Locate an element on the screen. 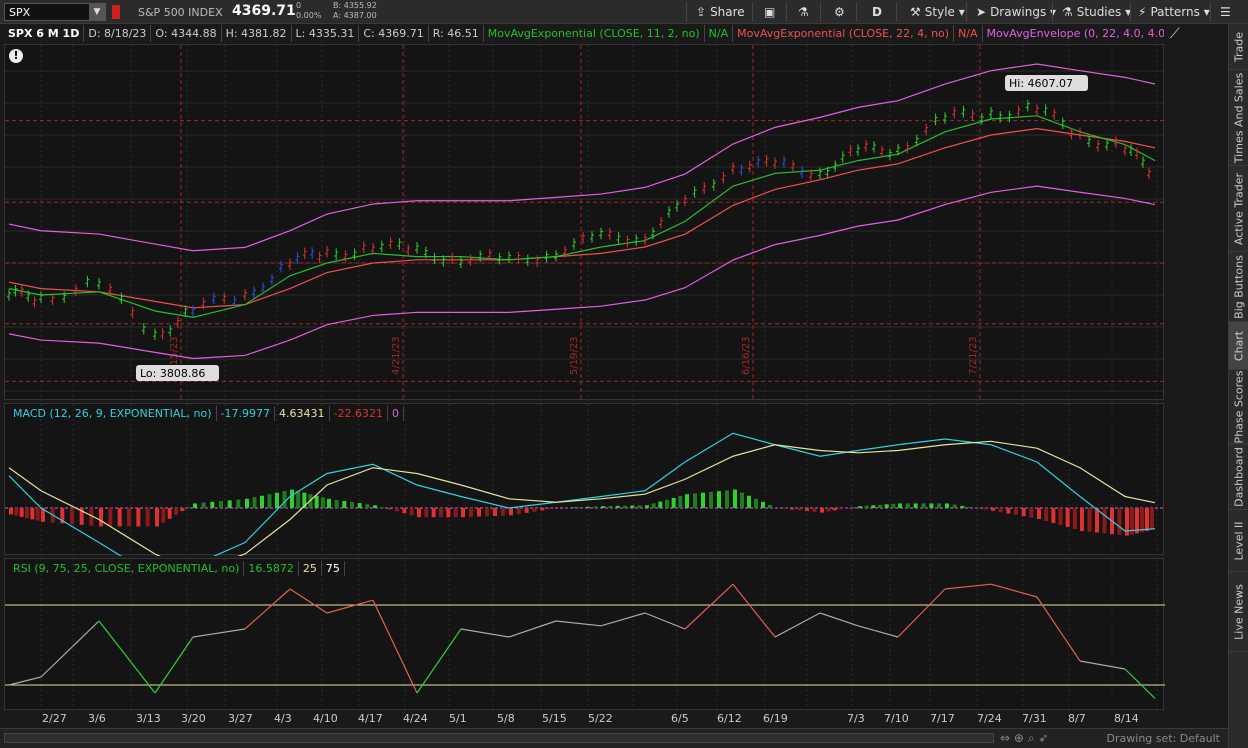 The image size is (1248, 748). drawings-button: ➤ Drawings ▾ is located at coordinates (1014, 12).